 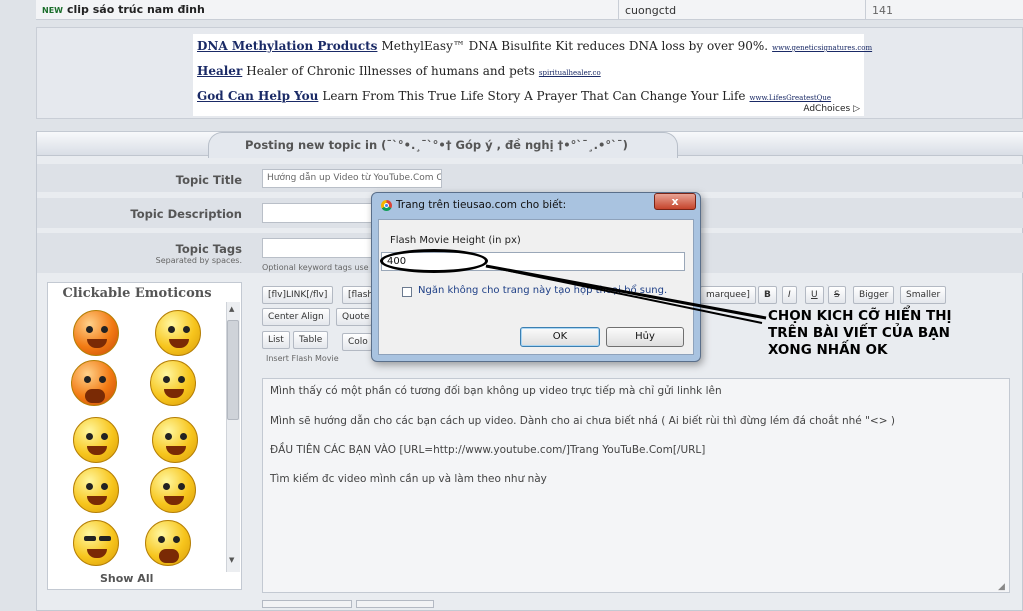 I want to click on topic-tags-label: Topic Tags, so click(x=208, y=249).